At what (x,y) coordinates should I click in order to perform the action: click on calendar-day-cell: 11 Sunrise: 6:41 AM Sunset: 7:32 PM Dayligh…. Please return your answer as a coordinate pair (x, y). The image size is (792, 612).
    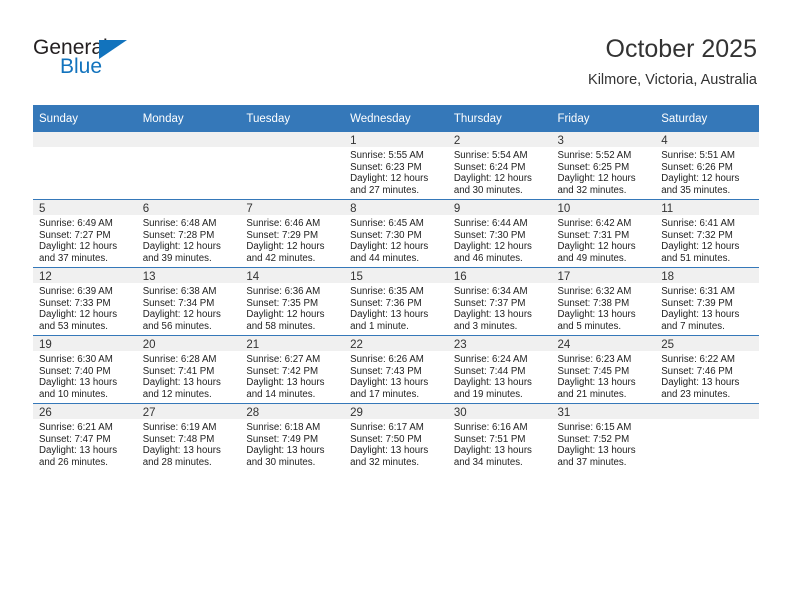
    Looking at the image, I should click on (707, 233).